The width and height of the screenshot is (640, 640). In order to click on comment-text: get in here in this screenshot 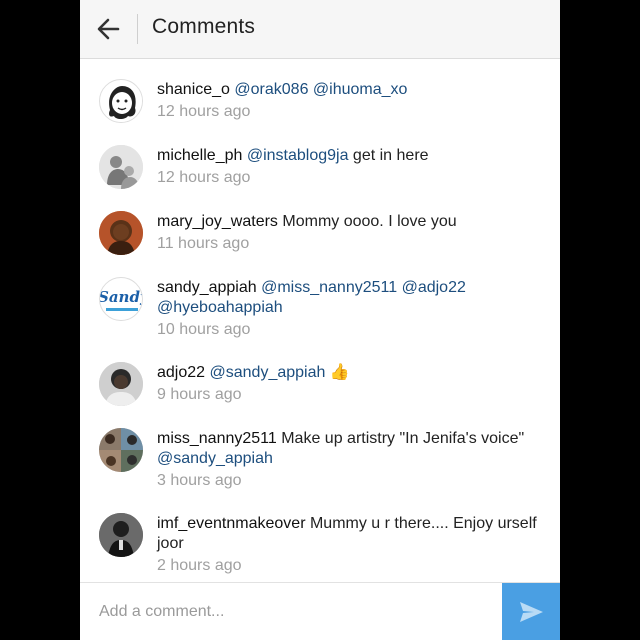, I will do `click(388, 155)`.